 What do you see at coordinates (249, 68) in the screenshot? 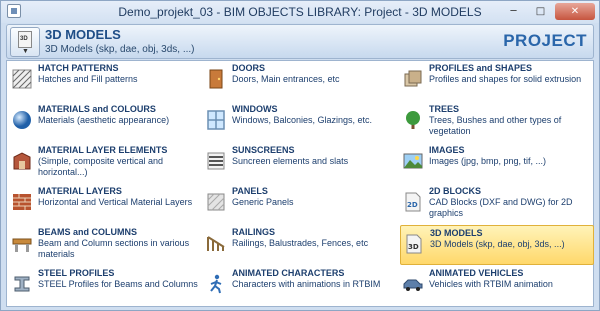
I see `category-title: DOORS` at bounding box center [249, 68].